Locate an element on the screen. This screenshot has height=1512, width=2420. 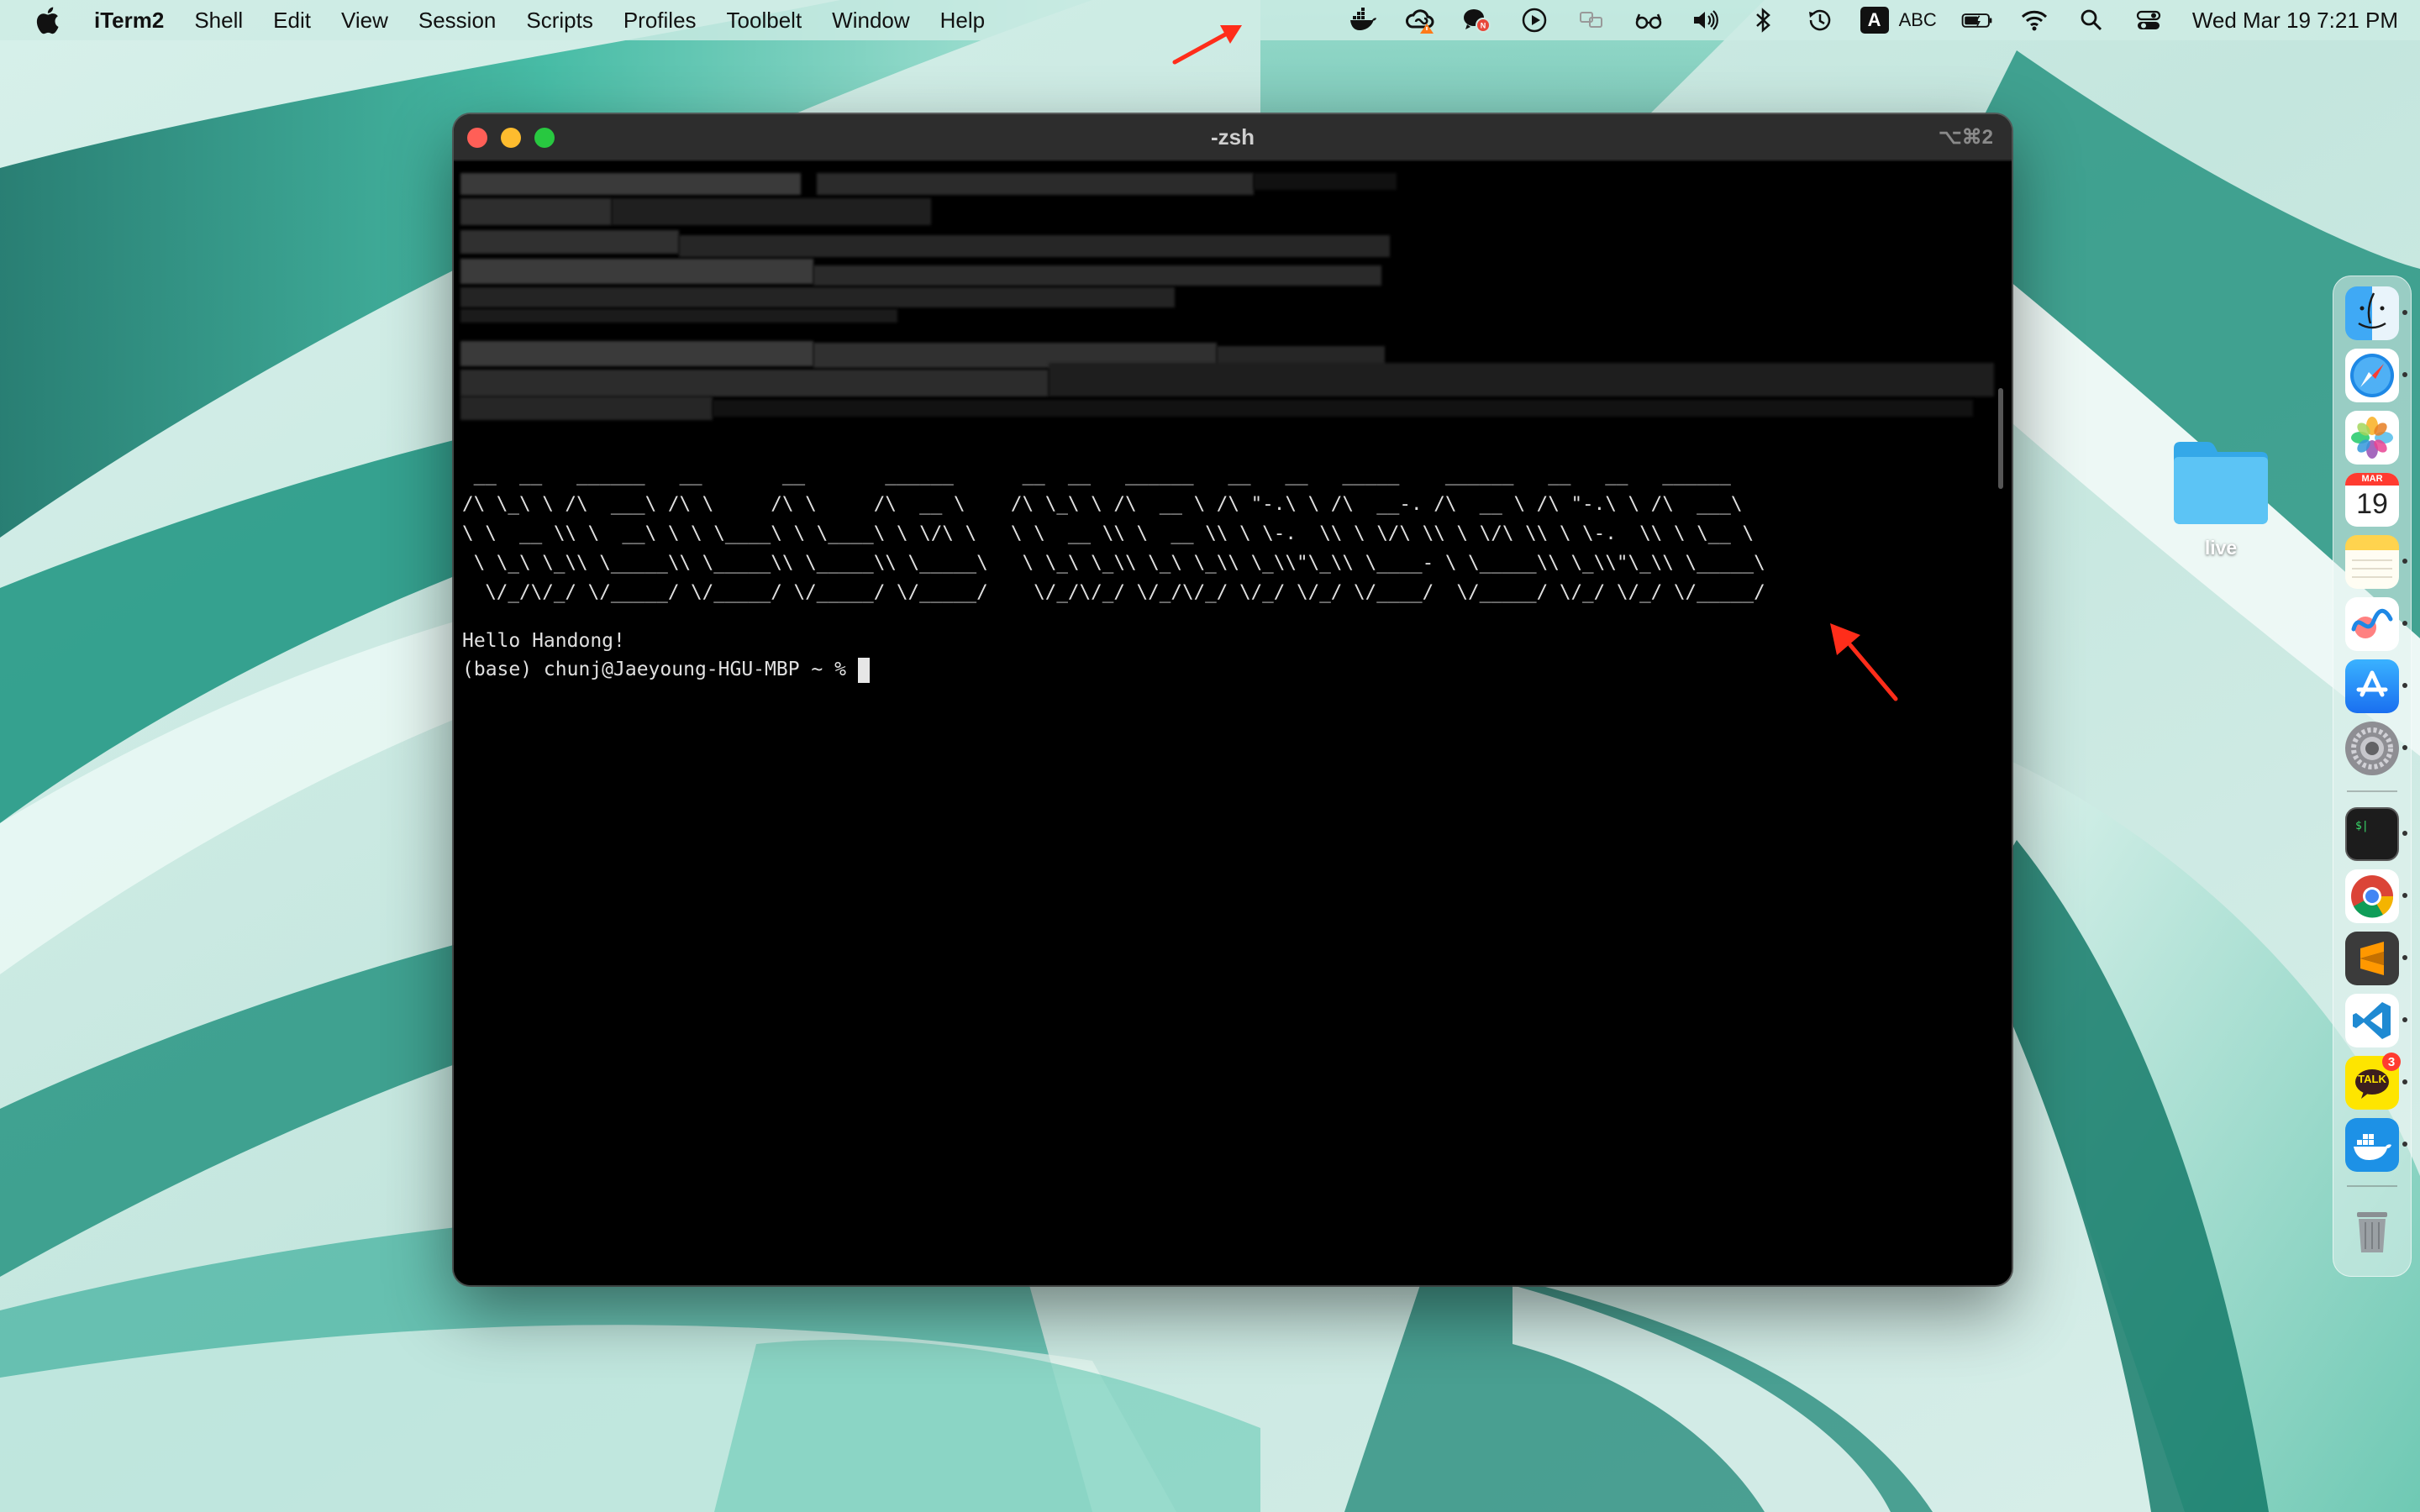
reading-glasses-icon is located at coordinates (1649, 20).